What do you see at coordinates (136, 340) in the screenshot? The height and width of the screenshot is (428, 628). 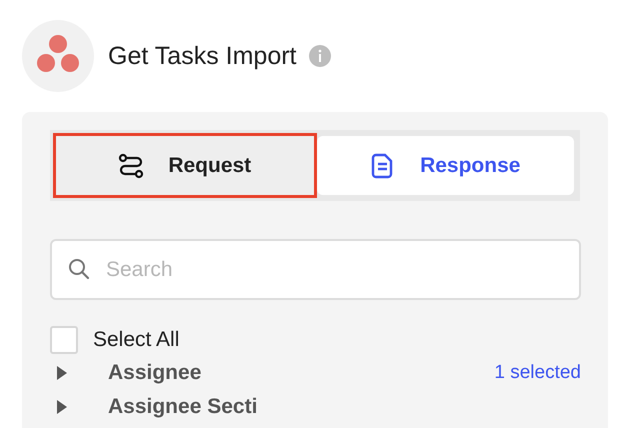 I see `select-all-label: Select All` at bounding box center [136, 340].